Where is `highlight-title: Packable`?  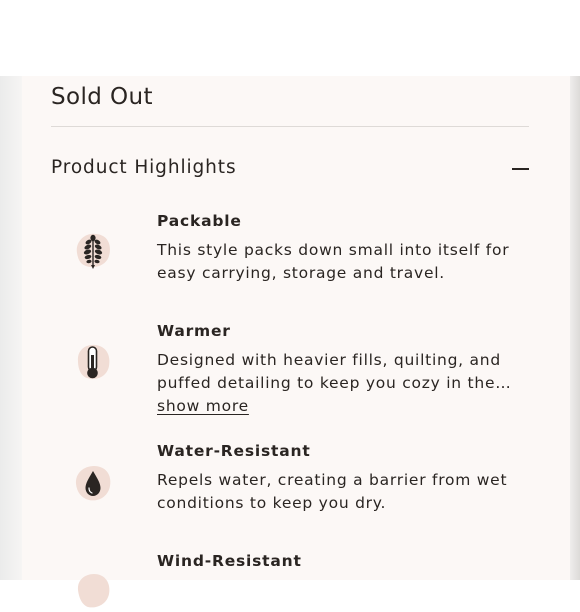
highlight-title: Packable is located at coordinates (199, 221).